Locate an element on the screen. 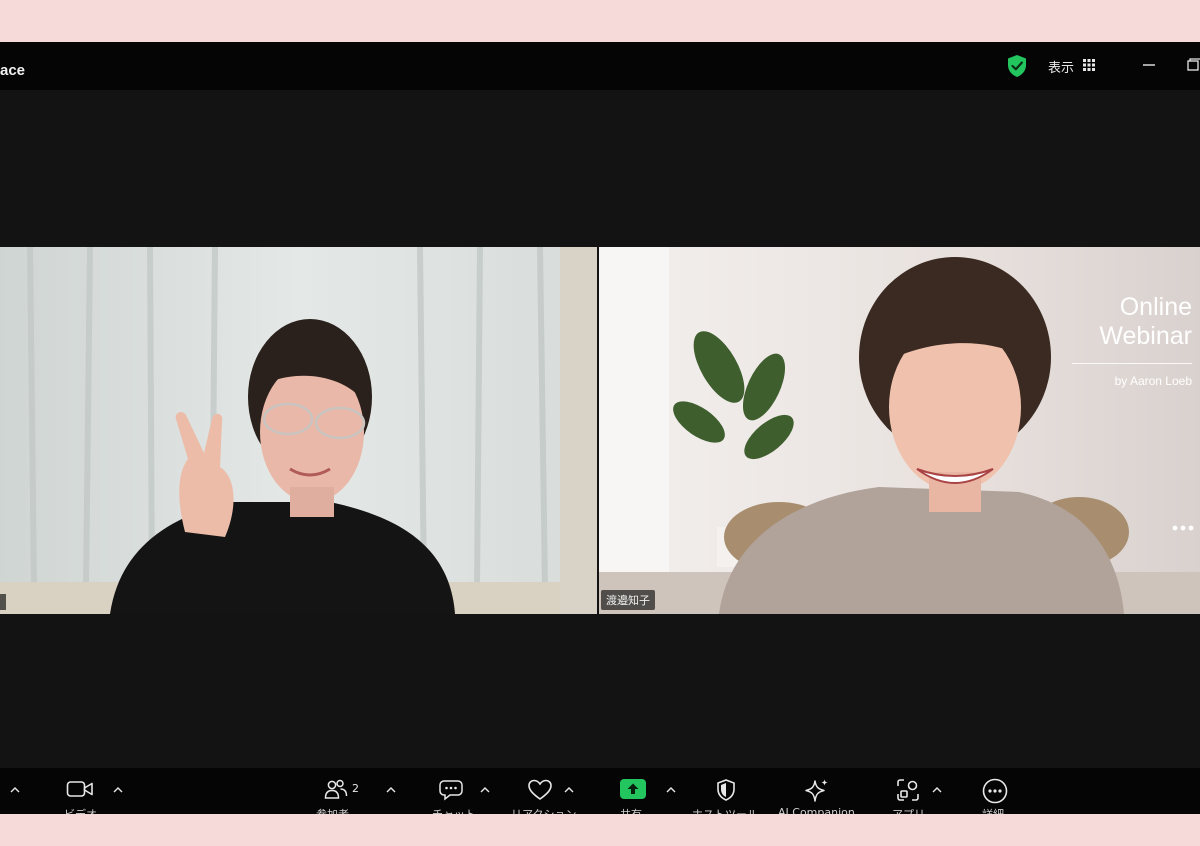 The width and height of the screenshot is (1200, 846). ai-companion-button is located at coordinates (817, 793).